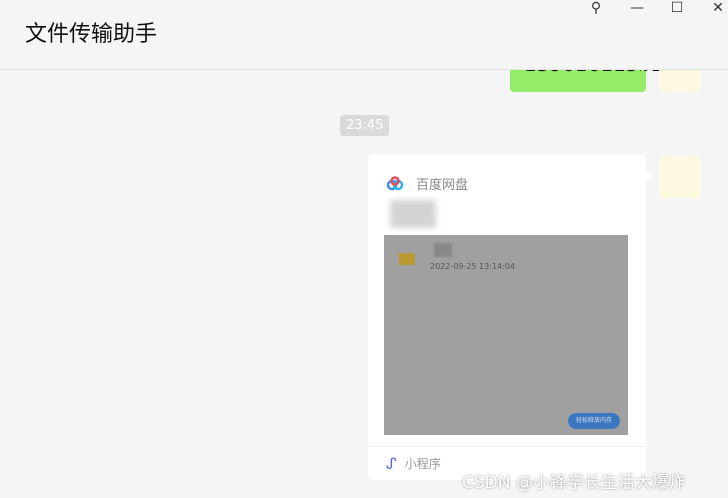 This screenshot has width=728, height=498. Describe the element at coordinates (365, 125) in the screenshot. I see `timestamp: 23:45` at that location.